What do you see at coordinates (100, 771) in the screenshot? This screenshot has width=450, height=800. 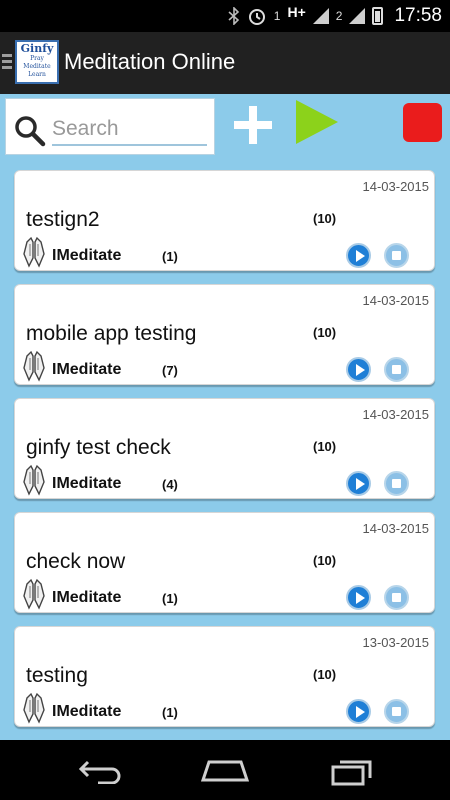 I see `back-icon` at bounding box center [100, 771].